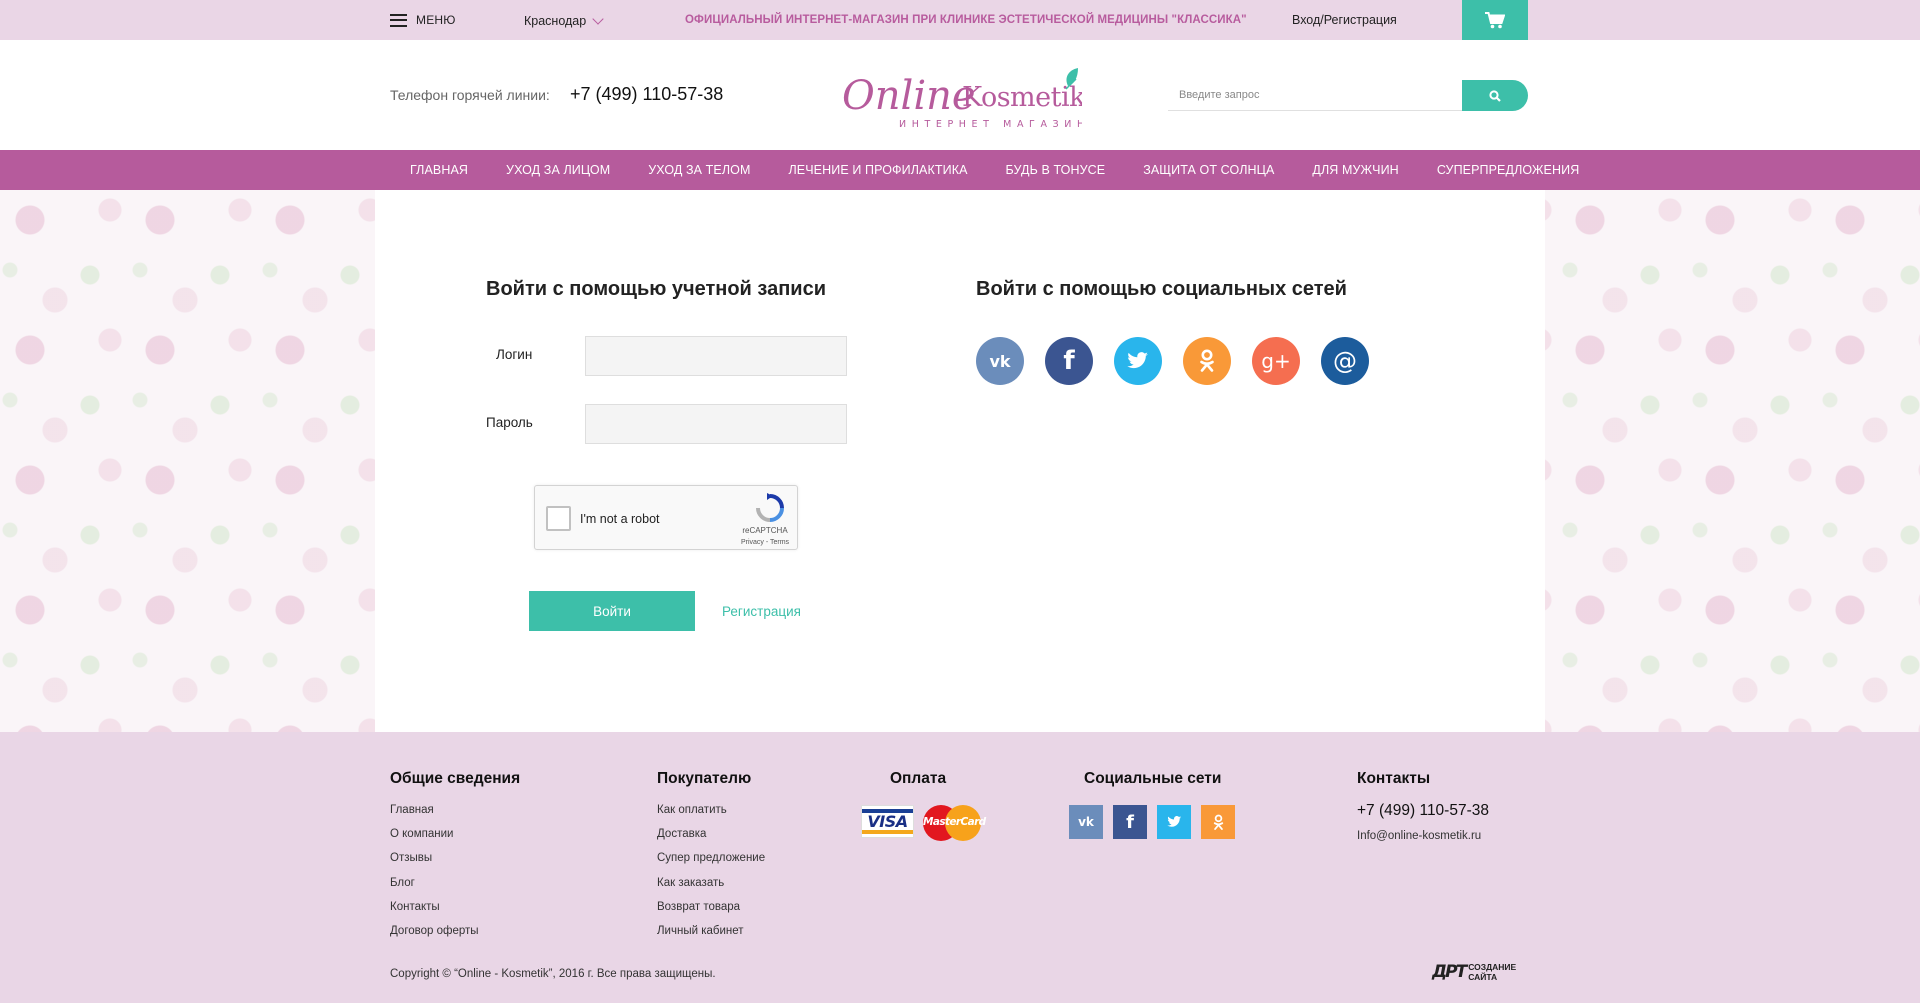  Describe the element at coordinates (1344, 20) in the screenshot. I see `login-register-link: Вход/Регистрация` at that location.